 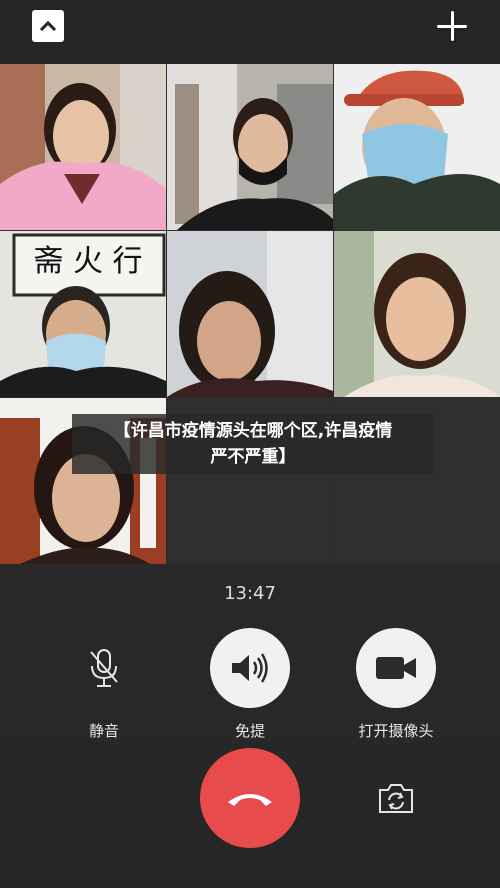 I want to click on collapse-button, so click(x=48, y=26).